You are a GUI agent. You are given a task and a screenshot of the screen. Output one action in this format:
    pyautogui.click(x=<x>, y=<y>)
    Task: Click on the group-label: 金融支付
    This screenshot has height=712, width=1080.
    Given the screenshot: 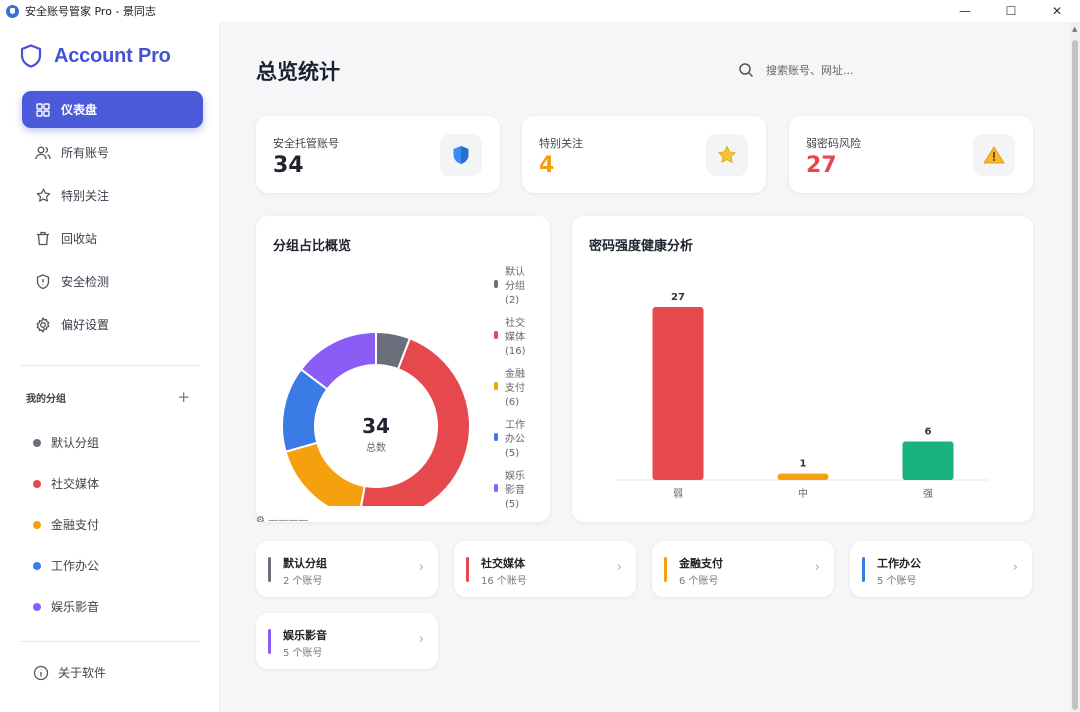 What is the action you would take?
    pyautogui.click(x=75, y=525)
    